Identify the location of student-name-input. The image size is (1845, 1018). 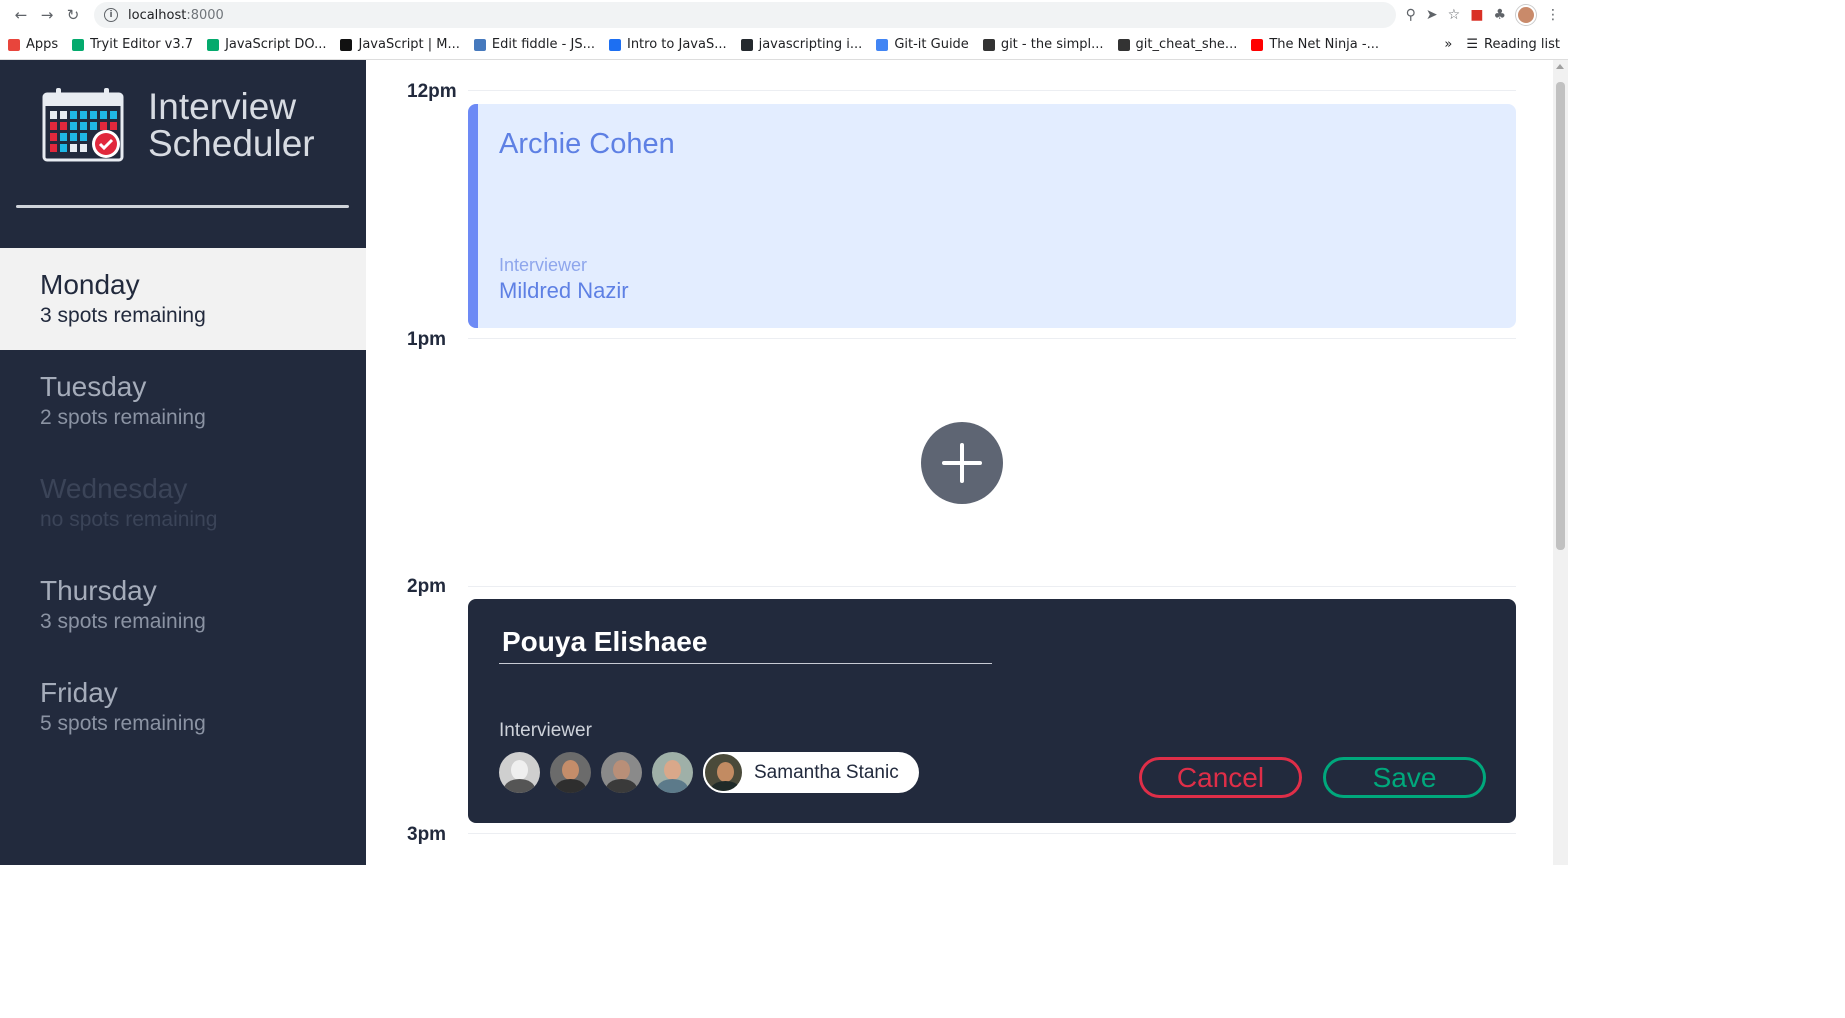
(745, 642).